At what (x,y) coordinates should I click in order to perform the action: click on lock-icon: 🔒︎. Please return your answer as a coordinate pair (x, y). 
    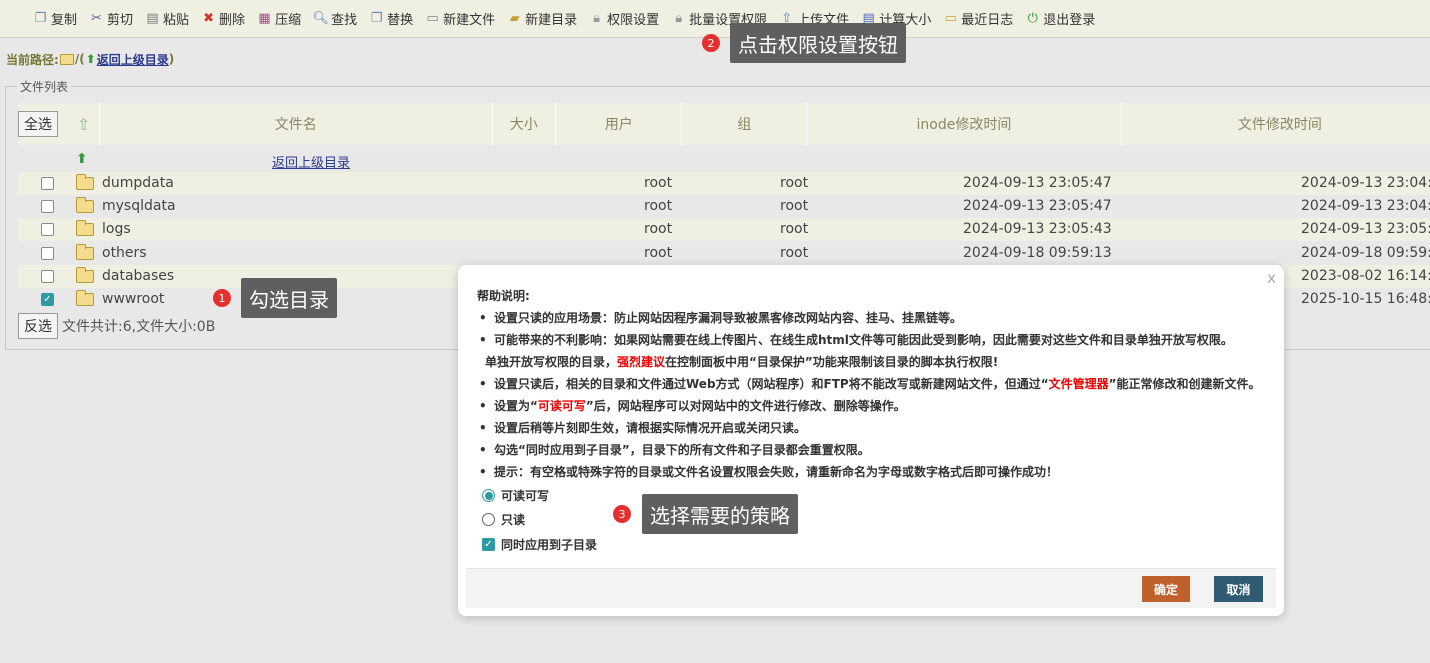
    Looking at the image, I should click on (597, 18).